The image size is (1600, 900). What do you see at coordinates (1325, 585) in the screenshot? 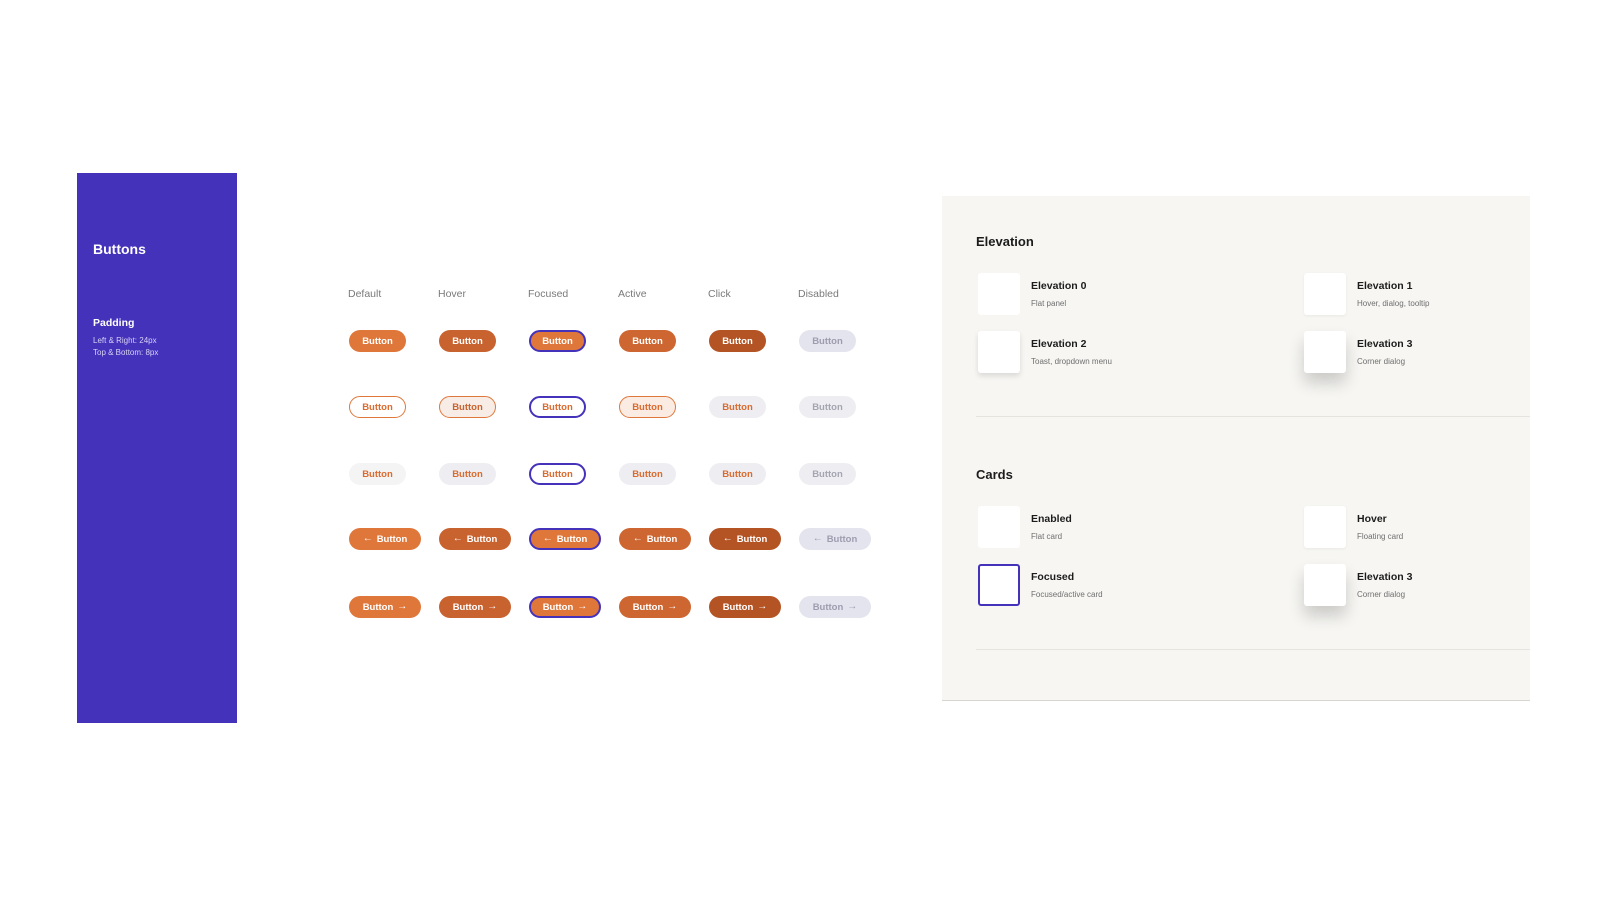
I see `card-elevation-3-swatch` at bounding box center [1325, 585].